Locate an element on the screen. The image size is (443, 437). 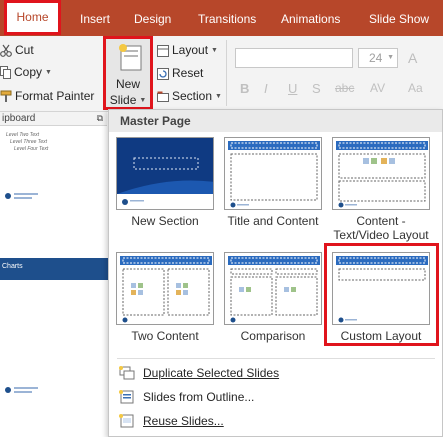
layout-icon is located at coordinates (163, 50).